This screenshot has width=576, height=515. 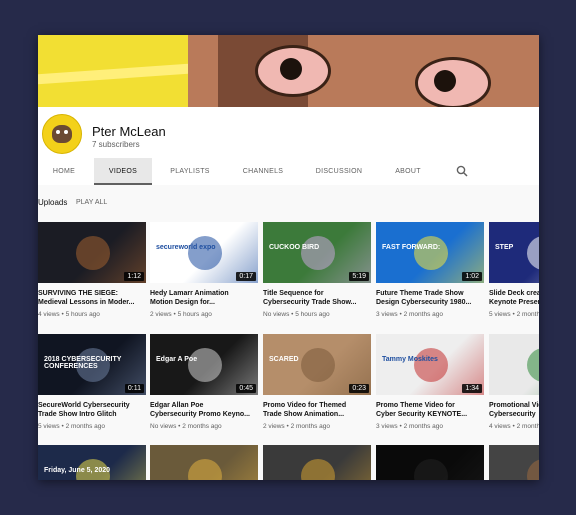 I want to click on video-thumbnail: Edgar A Poe 0:45, so click(x=204, y=364).